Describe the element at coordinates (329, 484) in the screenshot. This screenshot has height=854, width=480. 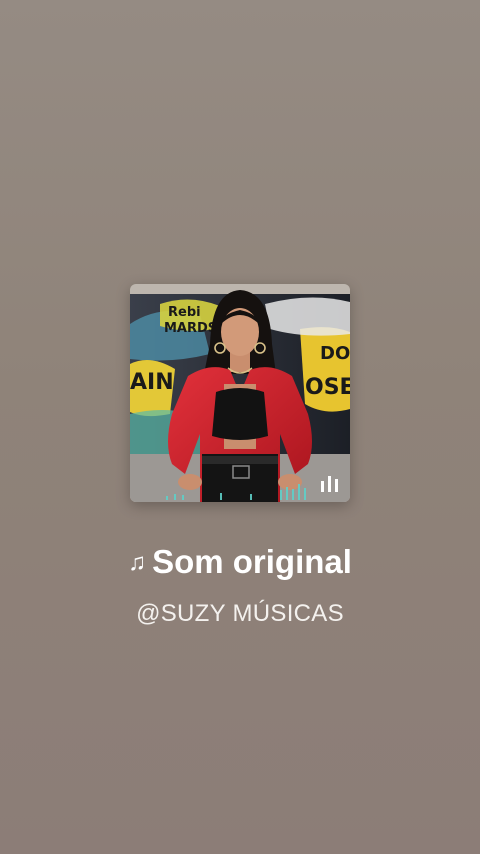
I see `sound-bars-icon` at that location.